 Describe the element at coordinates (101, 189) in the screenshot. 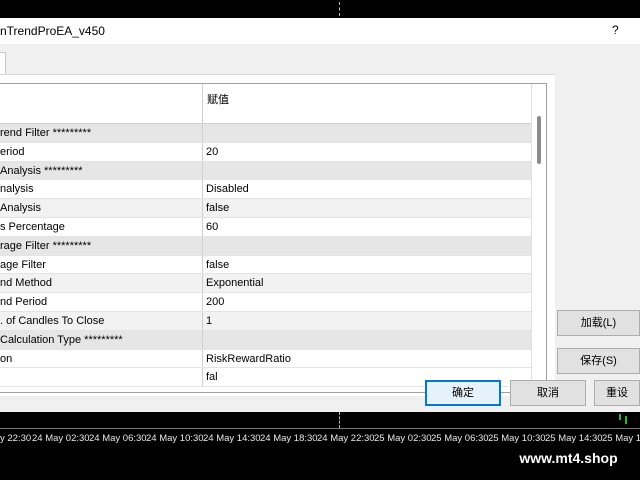

I see `variable-cell: nalysis` at that location.